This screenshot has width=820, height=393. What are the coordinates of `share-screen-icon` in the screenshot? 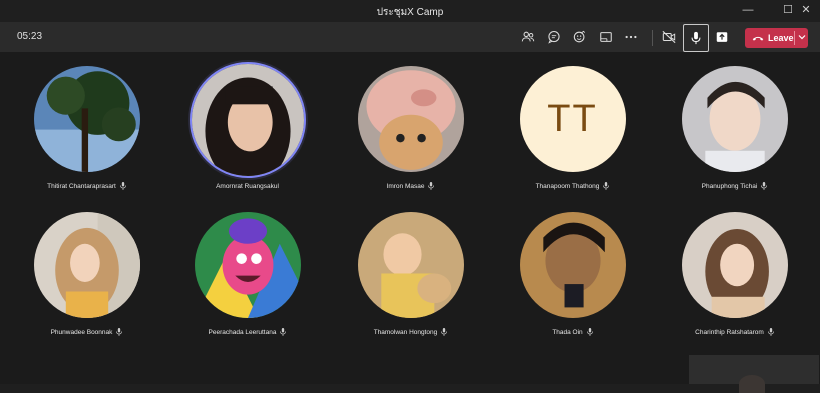 It's located at (722, 37).